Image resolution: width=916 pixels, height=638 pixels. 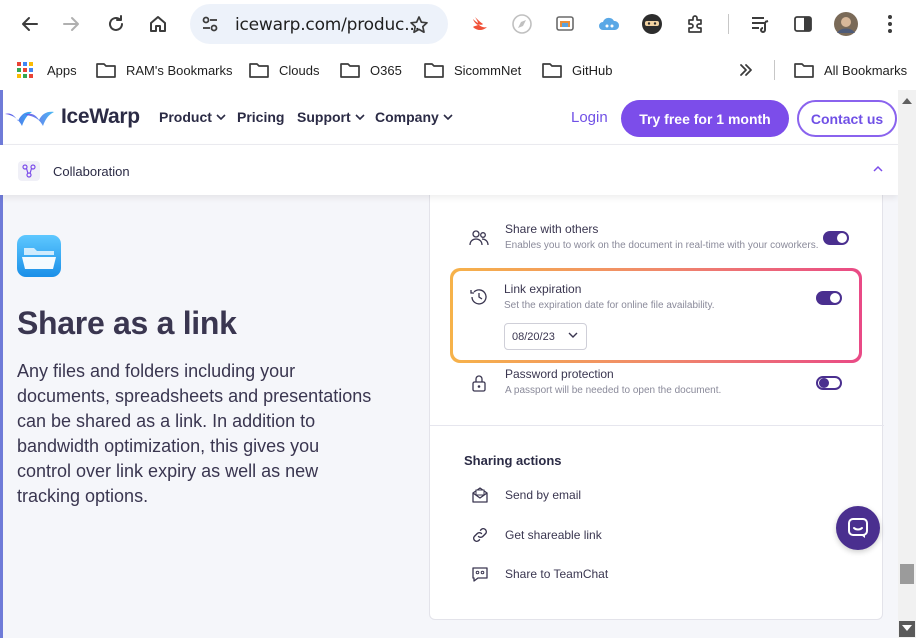 I want to click on icewarp-logo: IceWarp, so click(x=72, y=117).